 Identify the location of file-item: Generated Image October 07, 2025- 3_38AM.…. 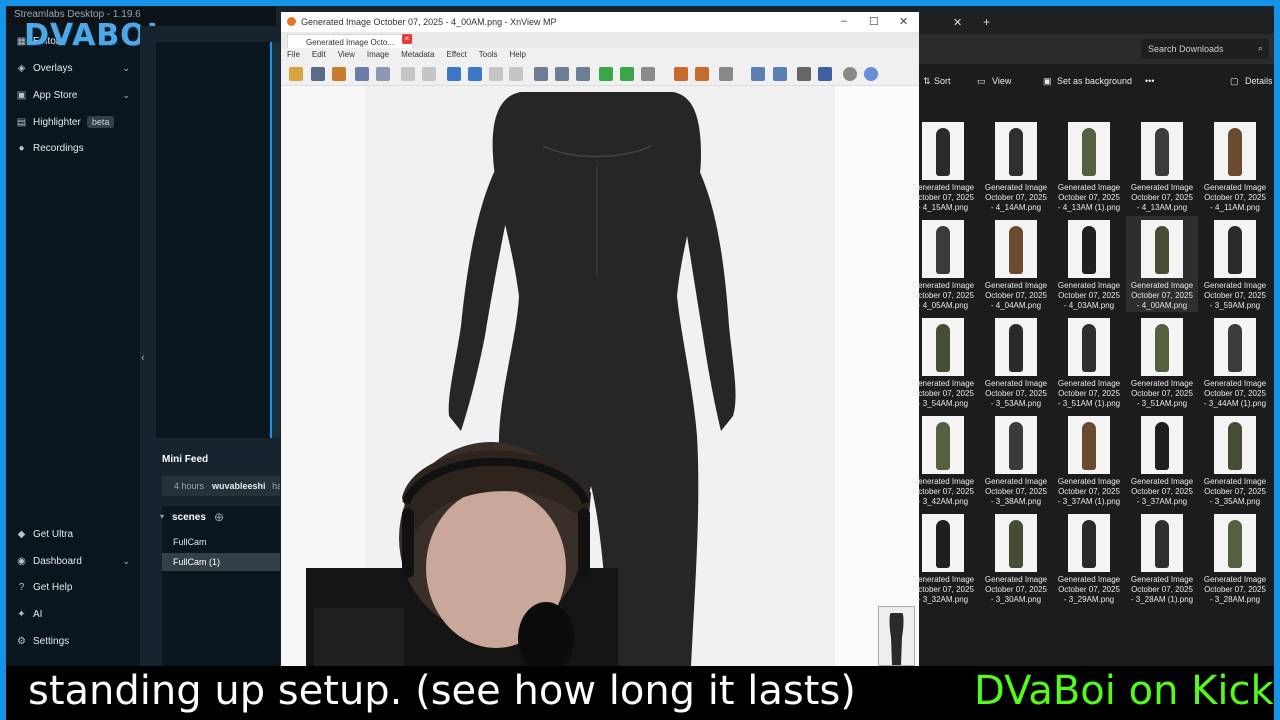
(1016, 460).